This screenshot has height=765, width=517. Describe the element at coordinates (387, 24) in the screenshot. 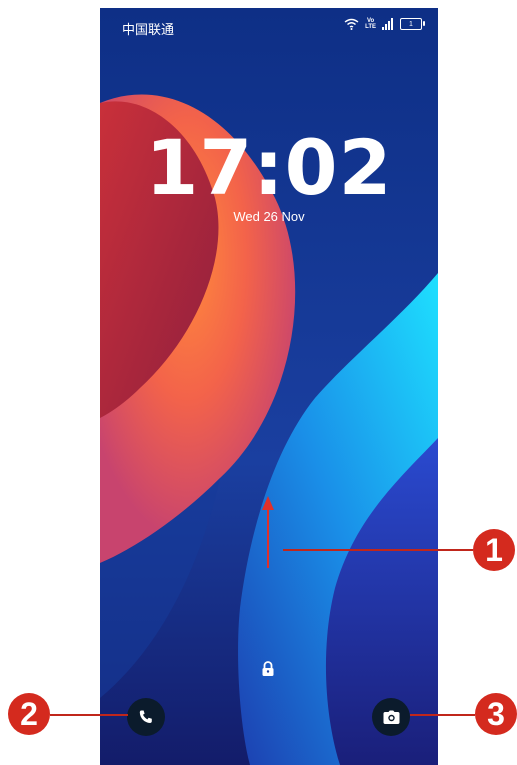

I see `signal-icon` at that location.